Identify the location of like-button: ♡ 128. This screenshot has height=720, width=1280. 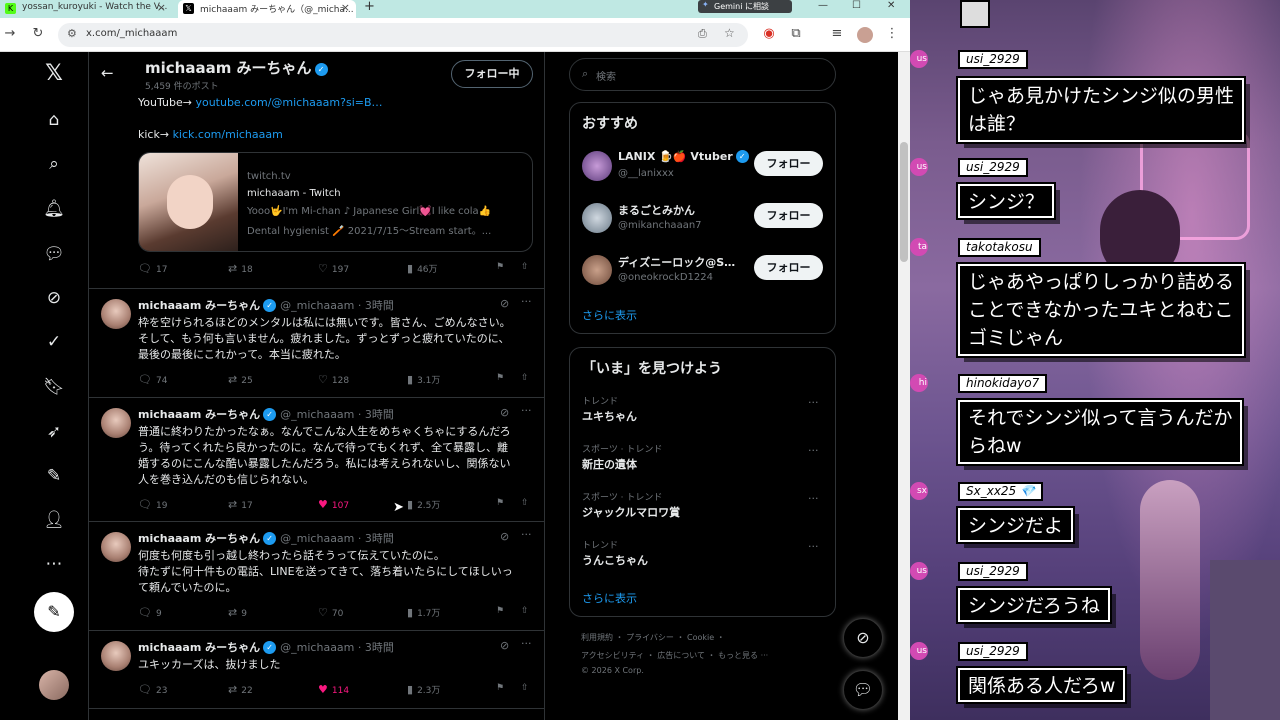
(333, 379).